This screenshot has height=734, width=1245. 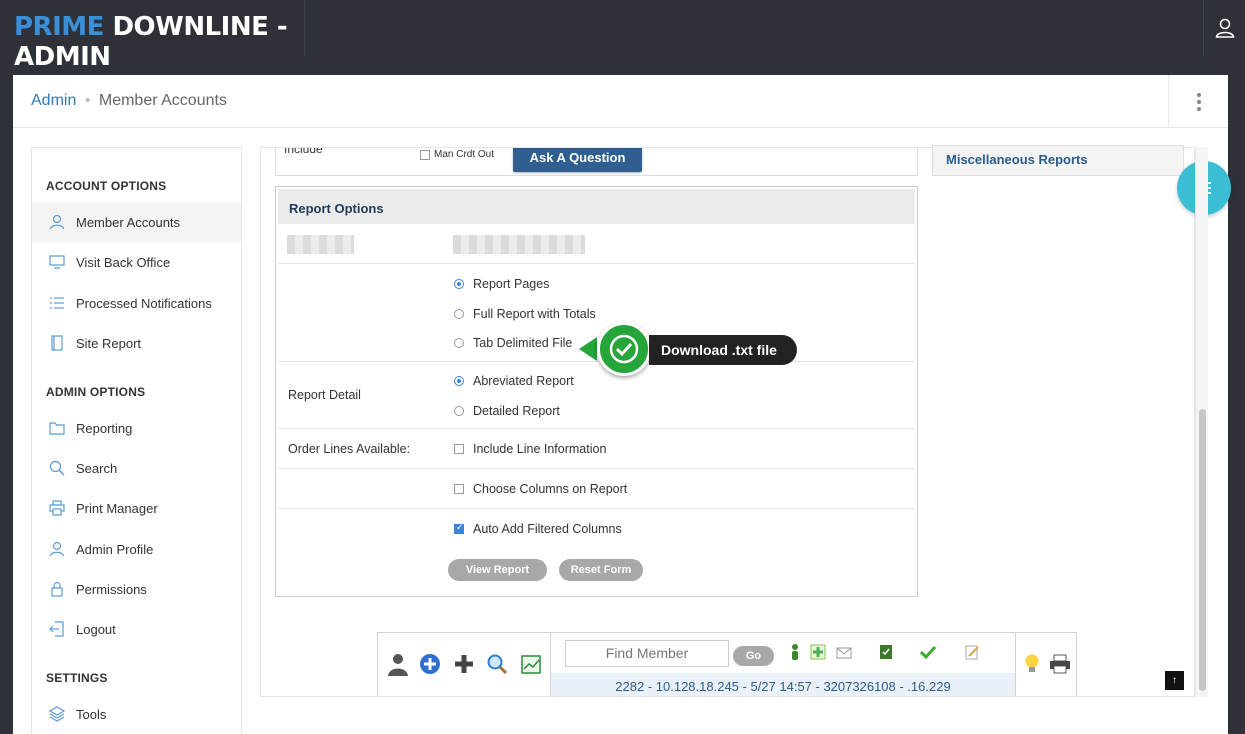 I want to click on user-menu-button, so click(x=1224, y=28).